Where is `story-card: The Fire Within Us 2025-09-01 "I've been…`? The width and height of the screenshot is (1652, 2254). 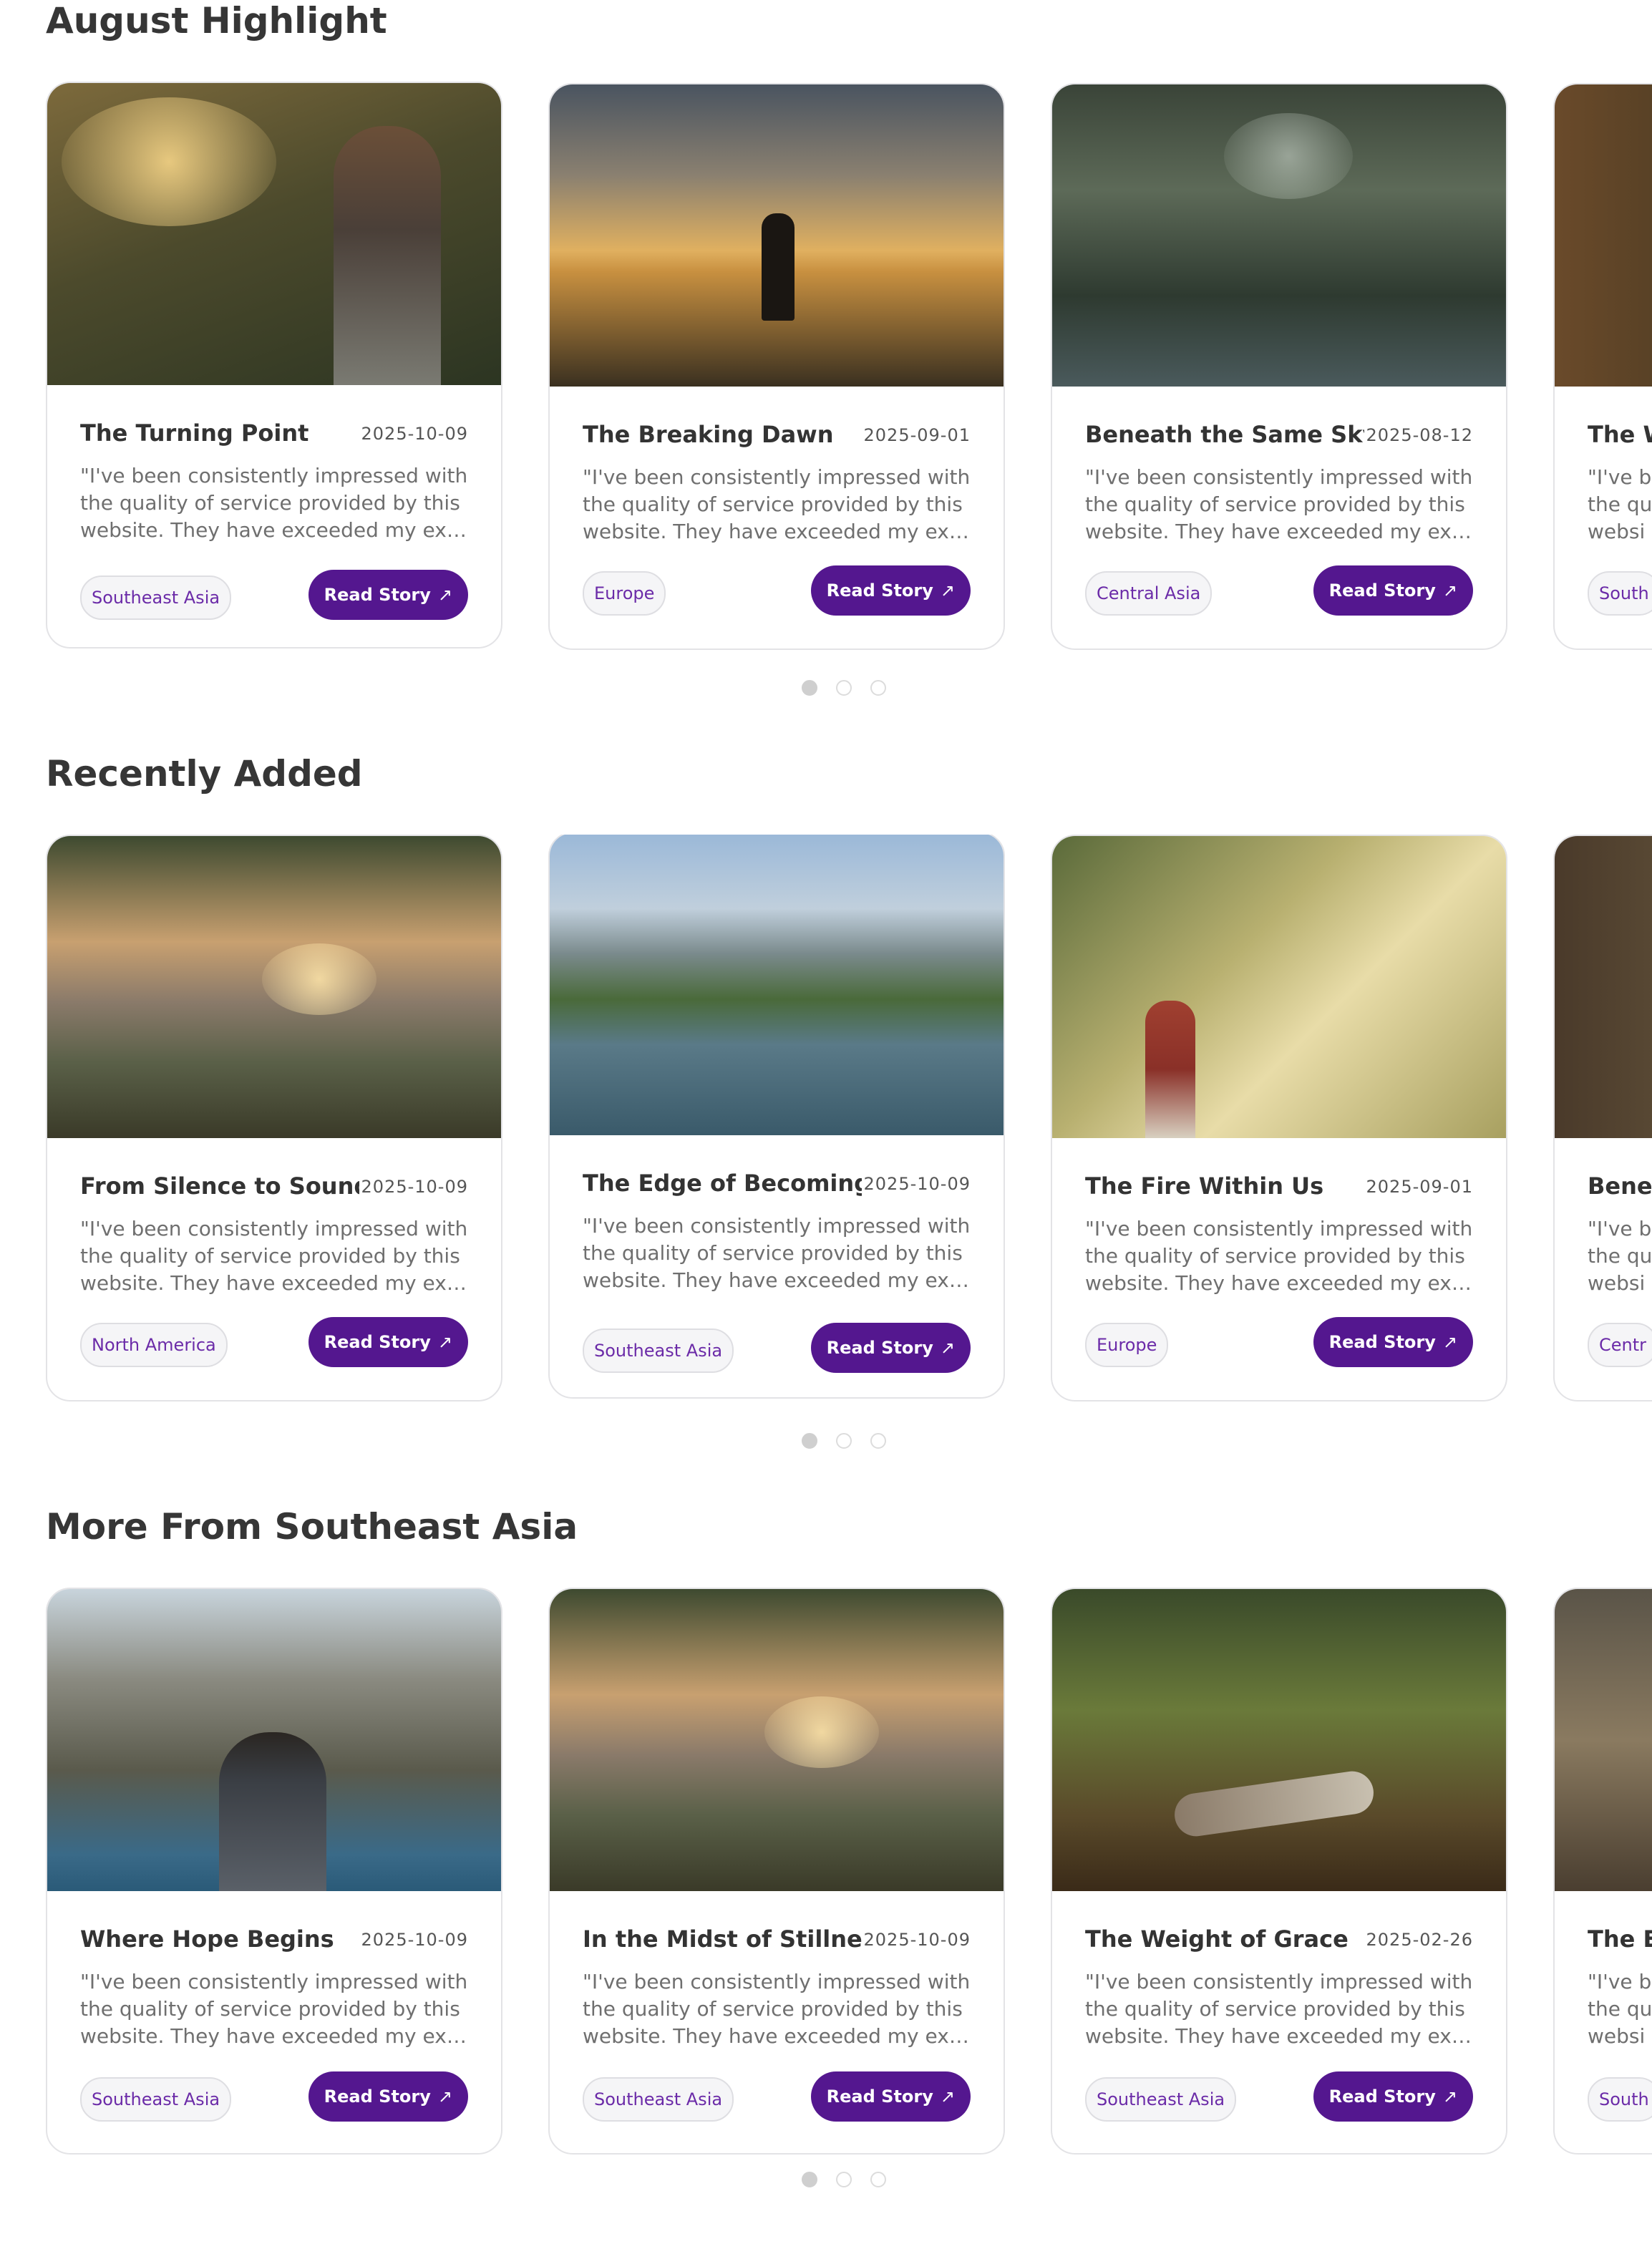 story-card: The Fire Within Us 2025-09-01 "I've been… is located at coordinates (1279, 1118).